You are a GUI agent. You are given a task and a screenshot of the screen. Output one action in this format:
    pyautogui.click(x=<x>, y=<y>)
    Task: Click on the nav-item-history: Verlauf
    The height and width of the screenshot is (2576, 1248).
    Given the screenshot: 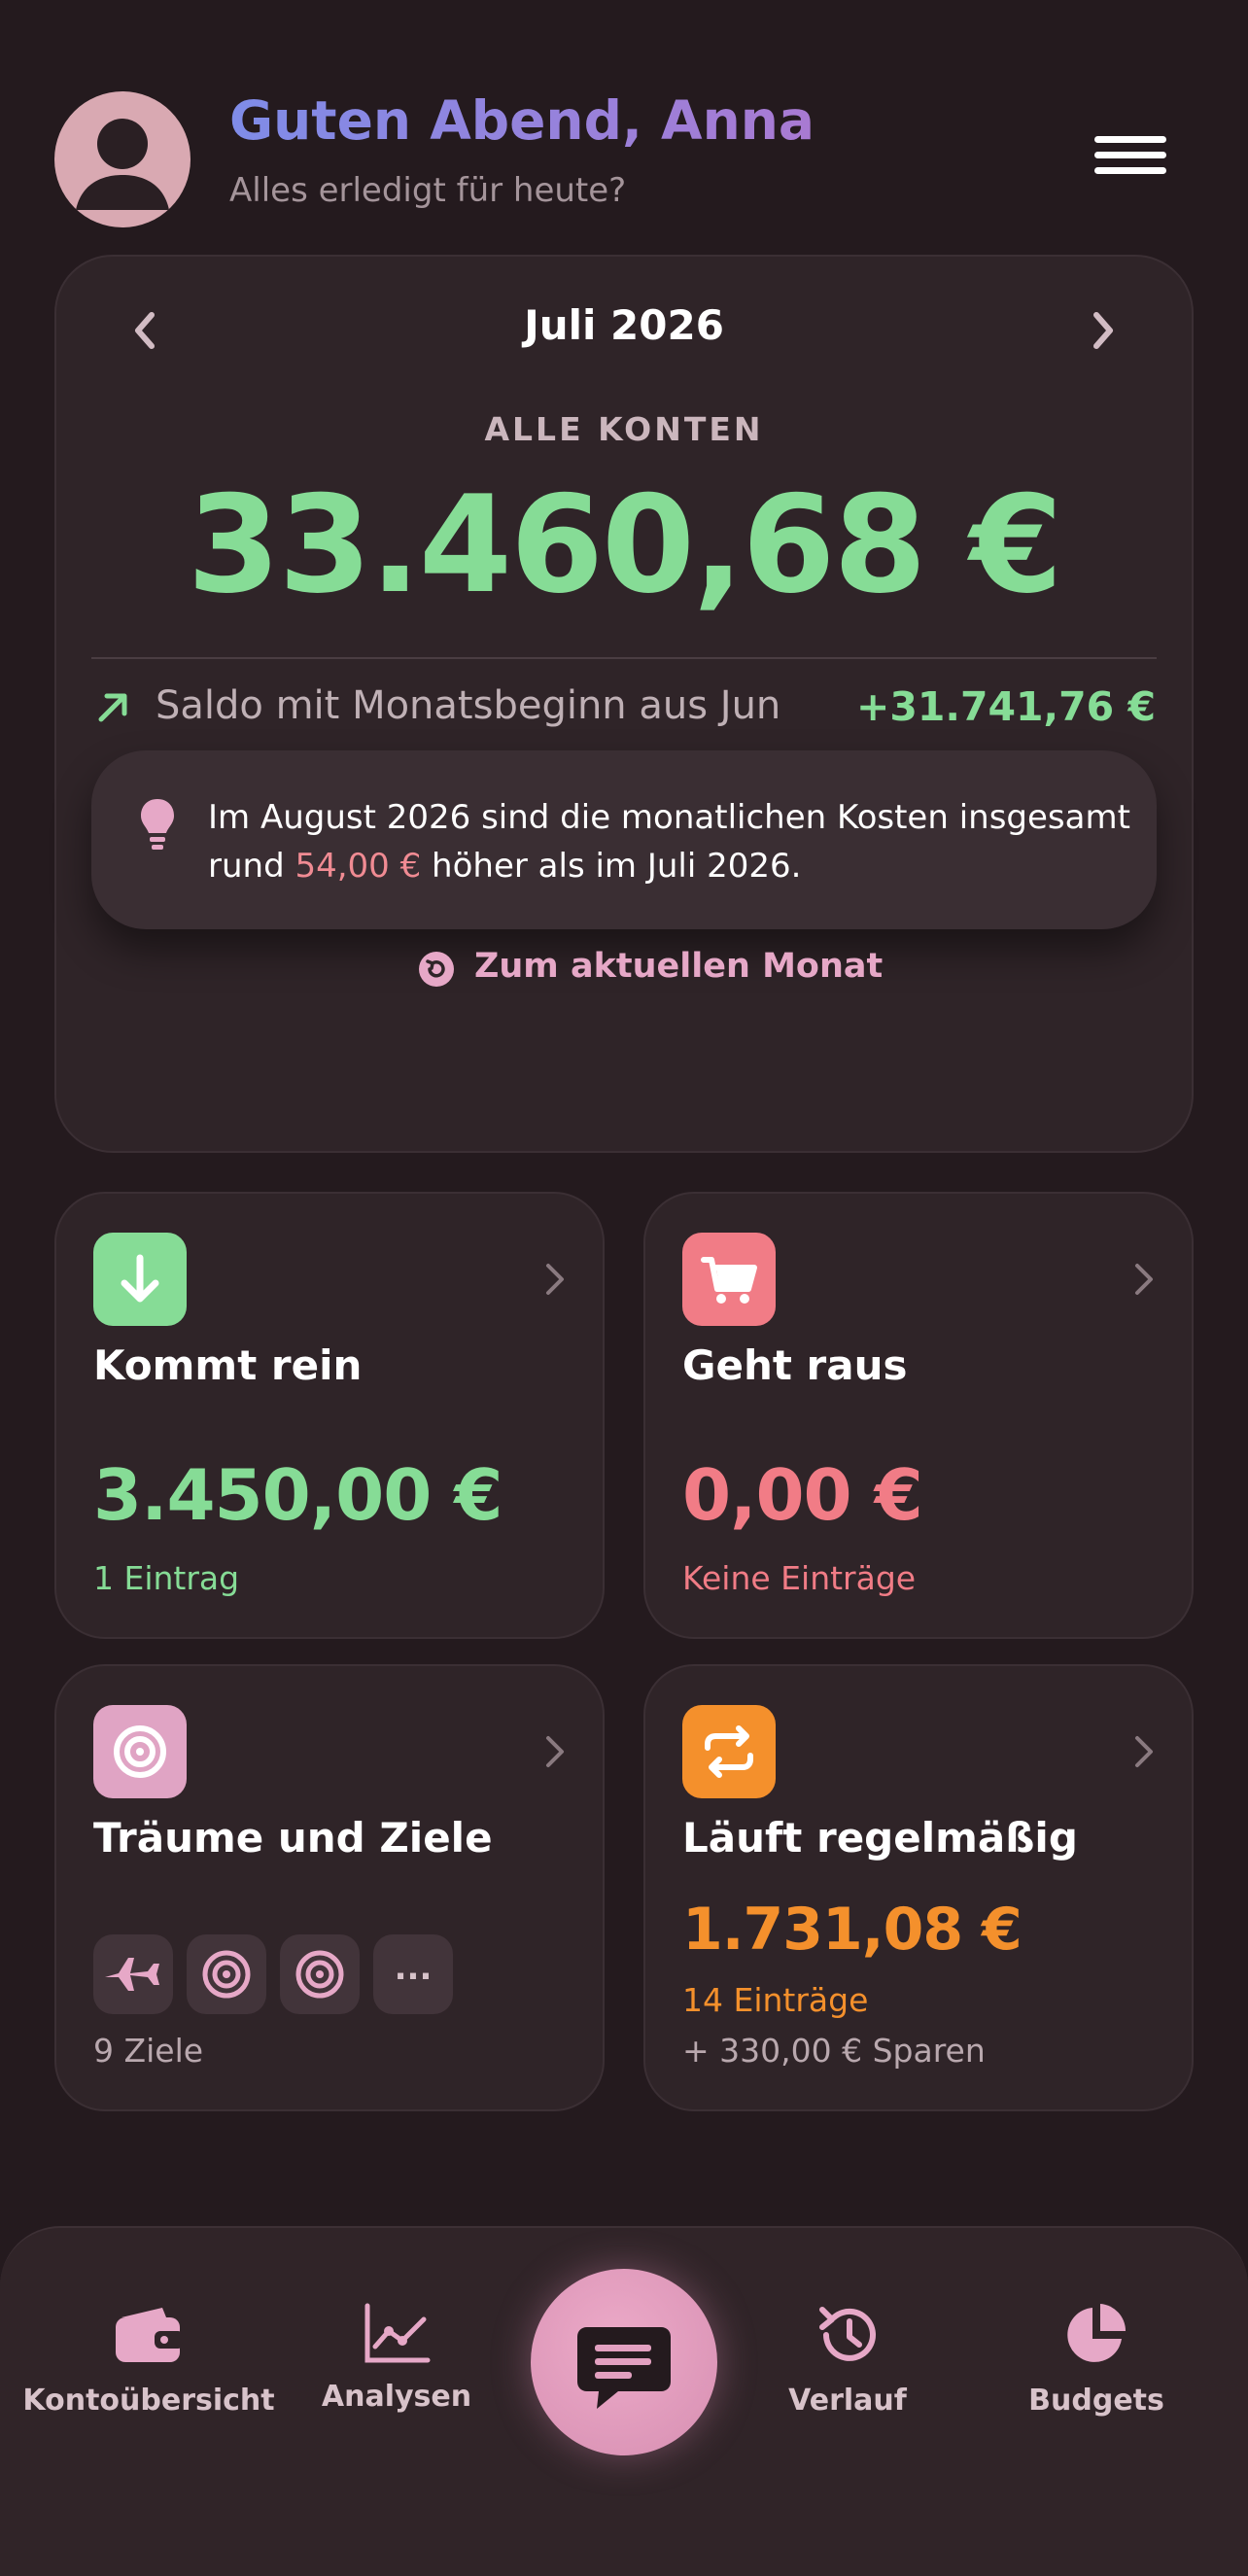 What is the action you would take?
    pyautogui.click(x=847, y=2360)
    